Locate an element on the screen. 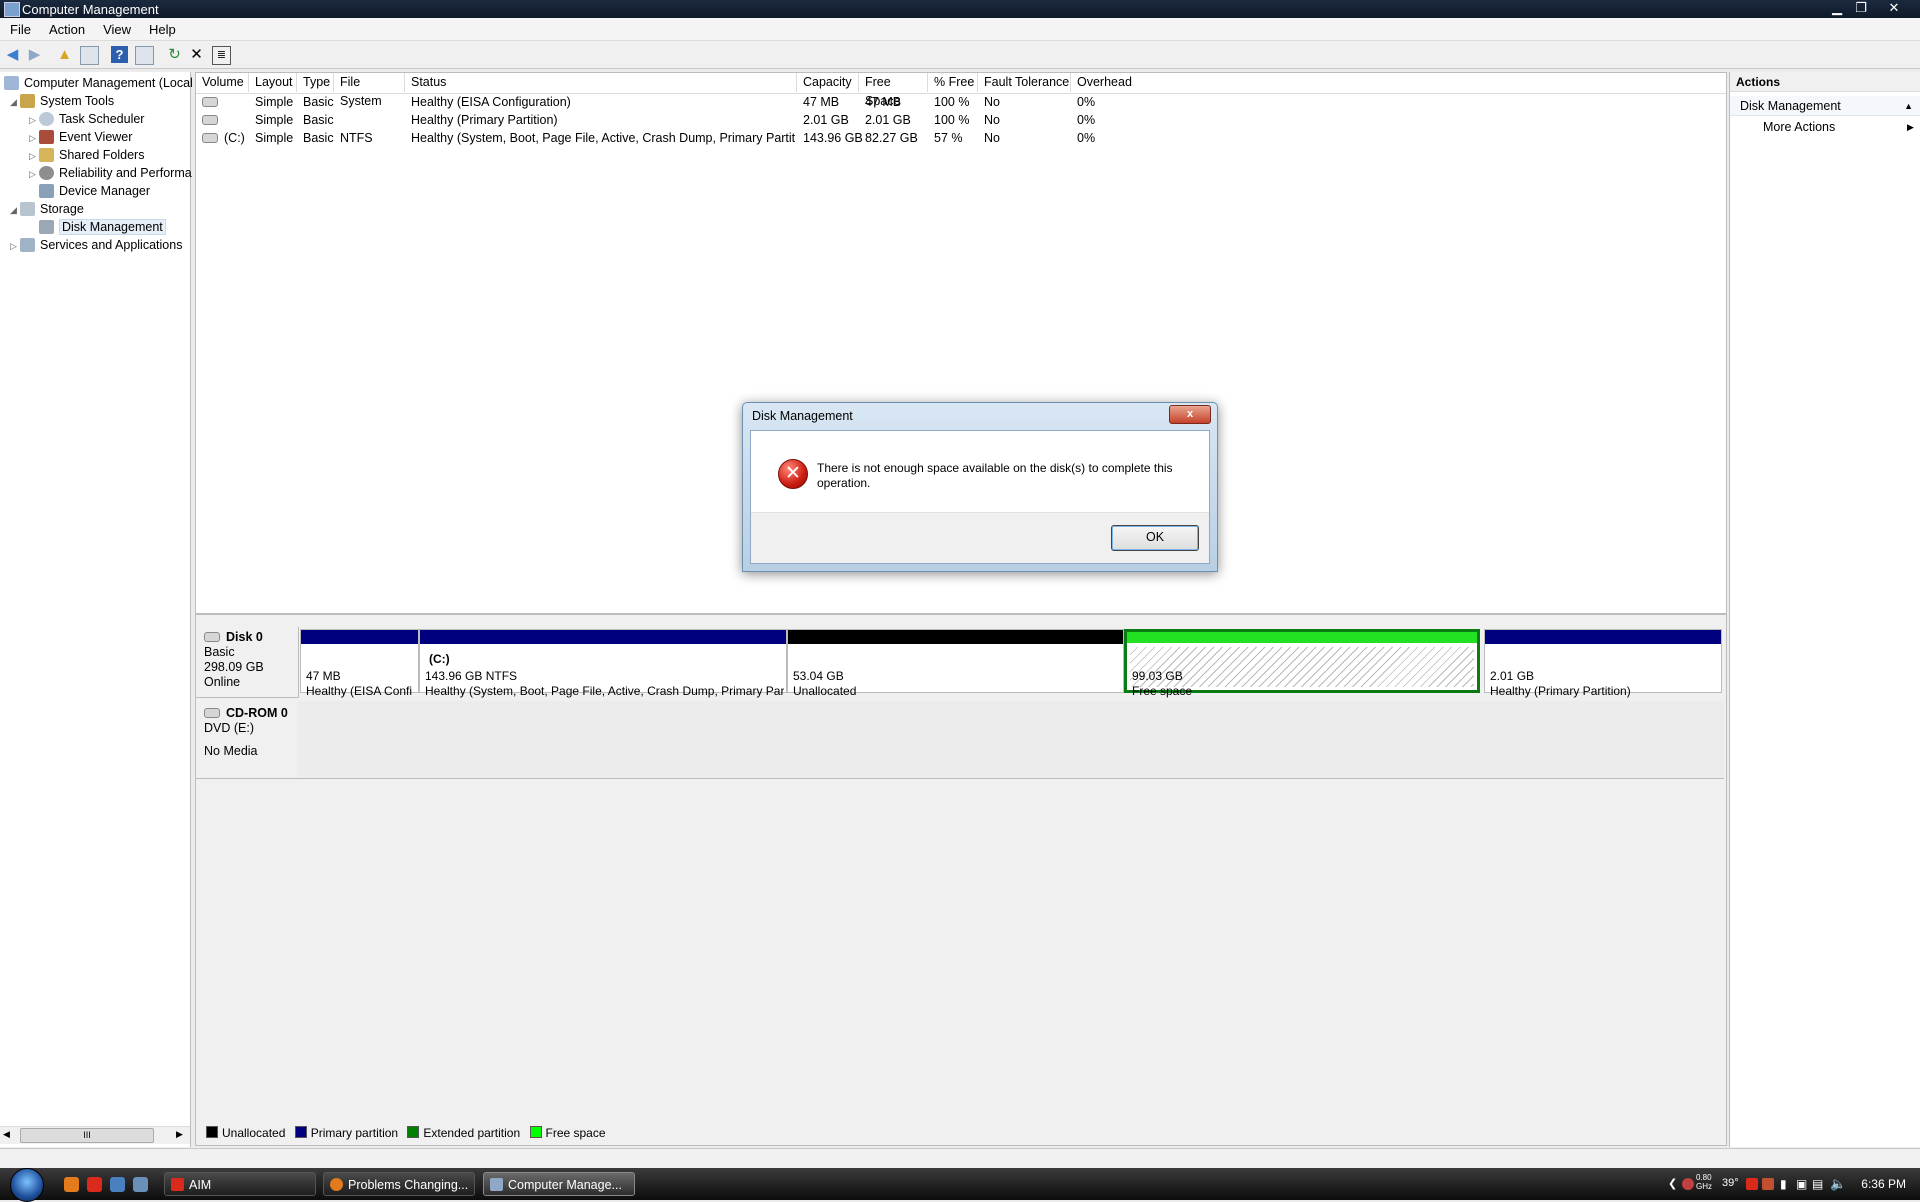  tree-item-shared-folders: ▷ Shared Folders is located at coordinates (86, 155).